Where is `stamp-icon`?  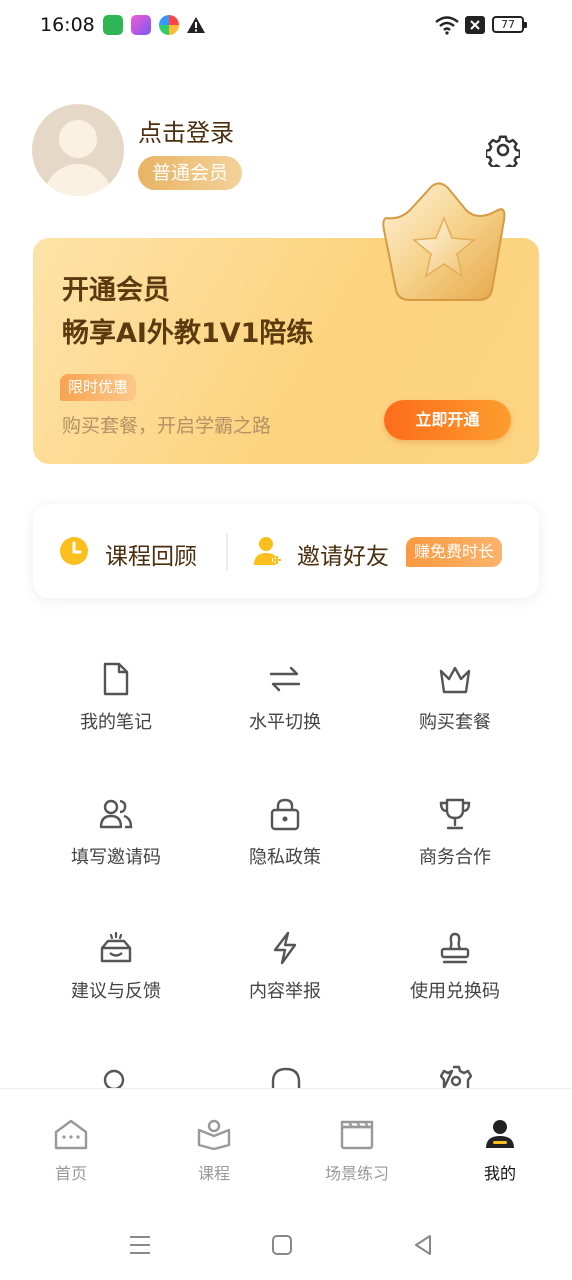 stamp-icon is located at coordinates (455, 948).